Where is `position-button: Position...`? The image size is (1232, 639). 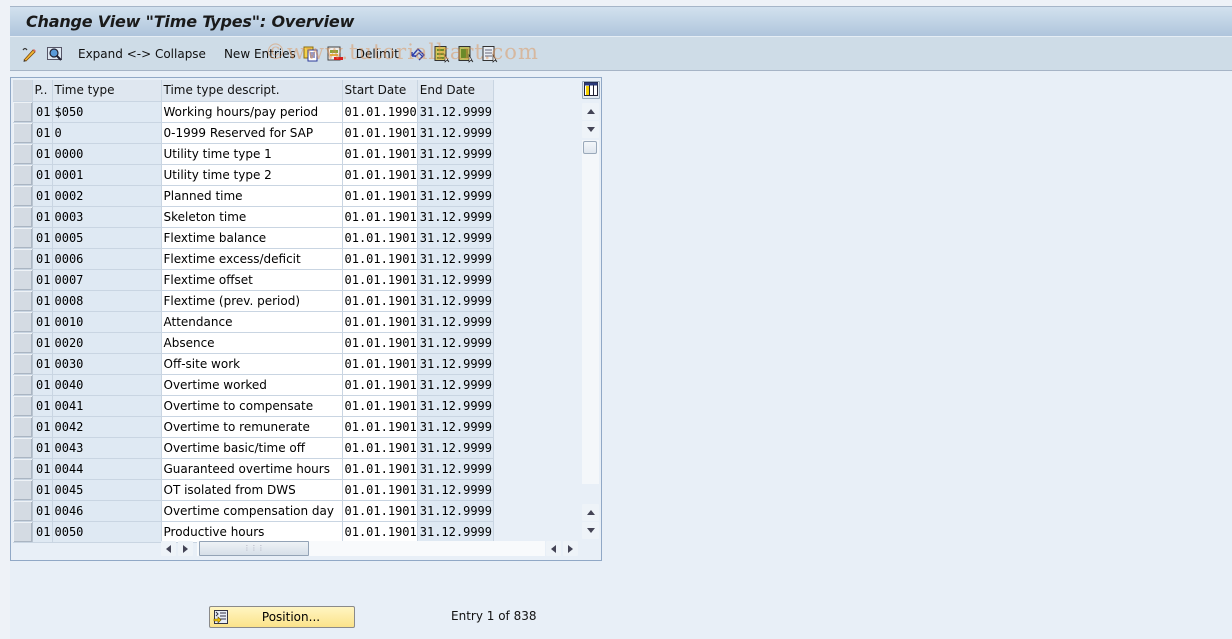 position-button: Position... is located at coordinates (282, 617).